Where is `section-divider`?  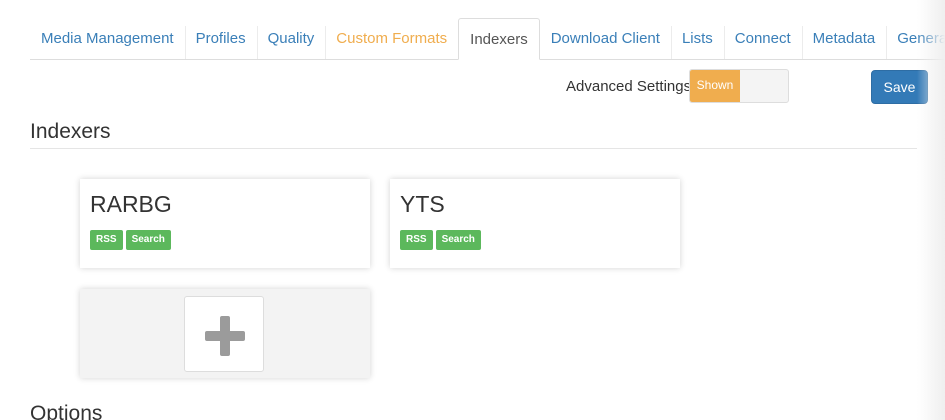 section-divider is located at coordinates (473, 148).